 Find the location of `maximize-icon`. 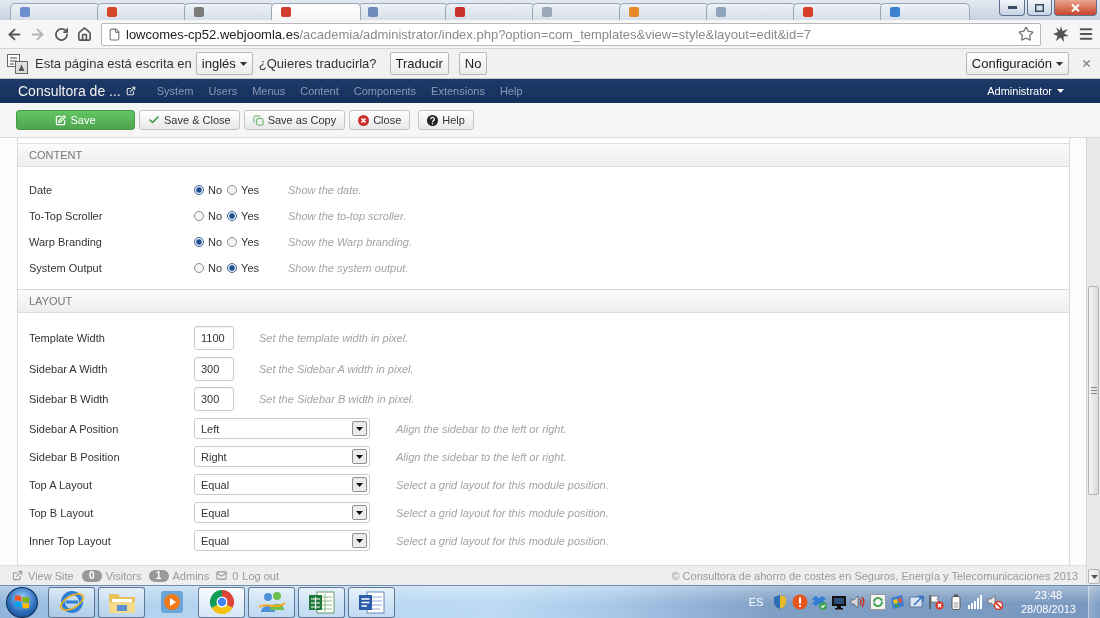

maximize-icon is located at coordinates (1039, 7).